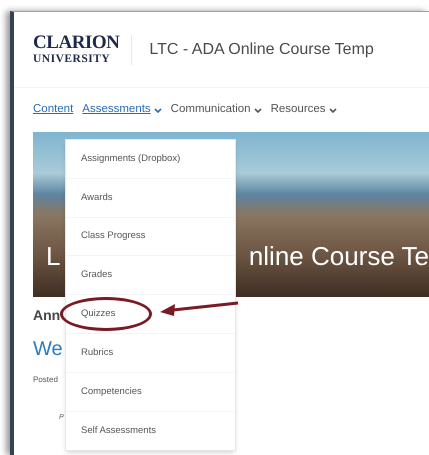 The width and height of the screenshot is (429, 455). Describe the element at coordinates (89, 197) in the screenshot. I see `menu-item: Awards` at that location.